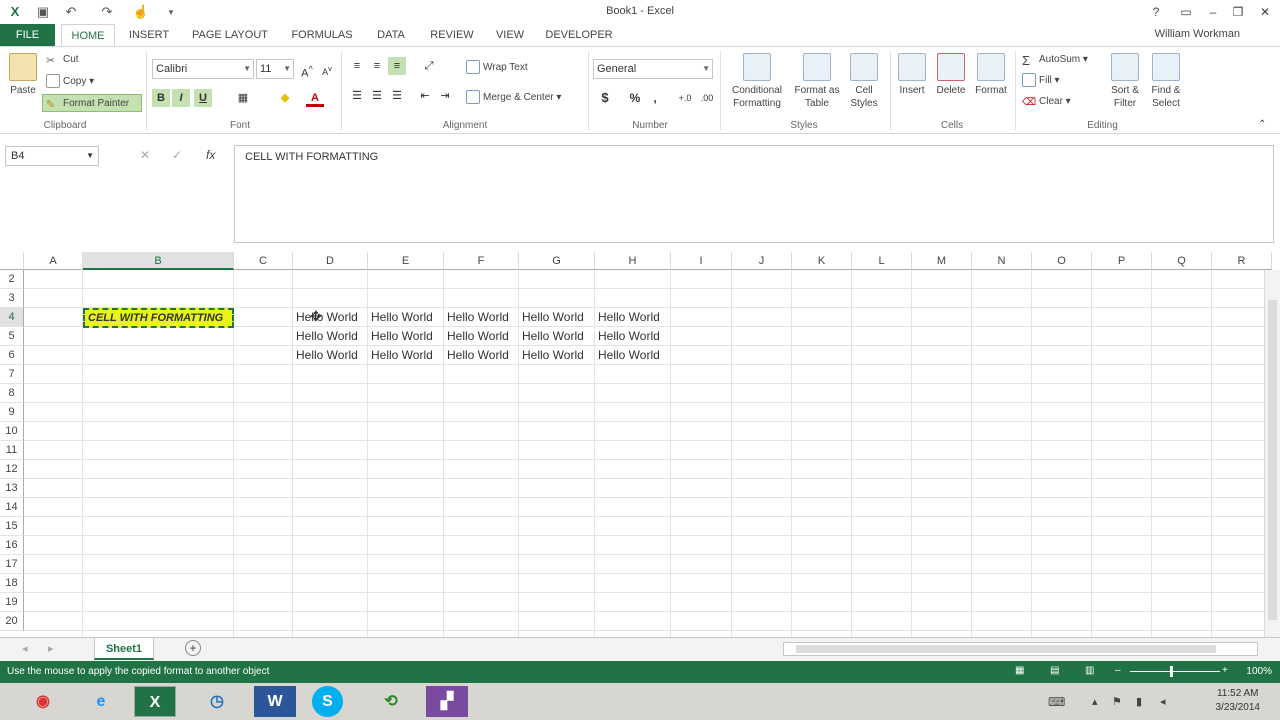 The height and width of the screenshot is (720, 1280). I want to click on tab-data: DATA, so click(391, 35).